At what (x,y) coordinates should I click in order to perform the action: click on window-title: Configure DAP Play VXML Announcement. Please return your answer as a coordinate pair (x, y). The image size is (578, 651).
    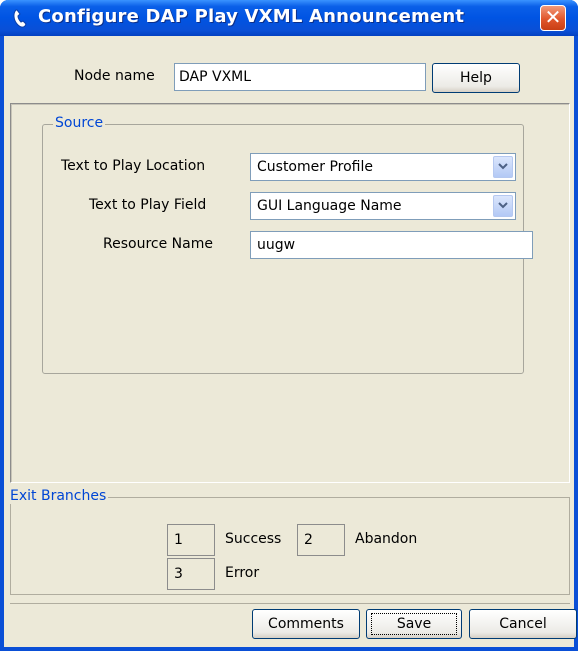
    Looking at the image, I should click on (251, 16).